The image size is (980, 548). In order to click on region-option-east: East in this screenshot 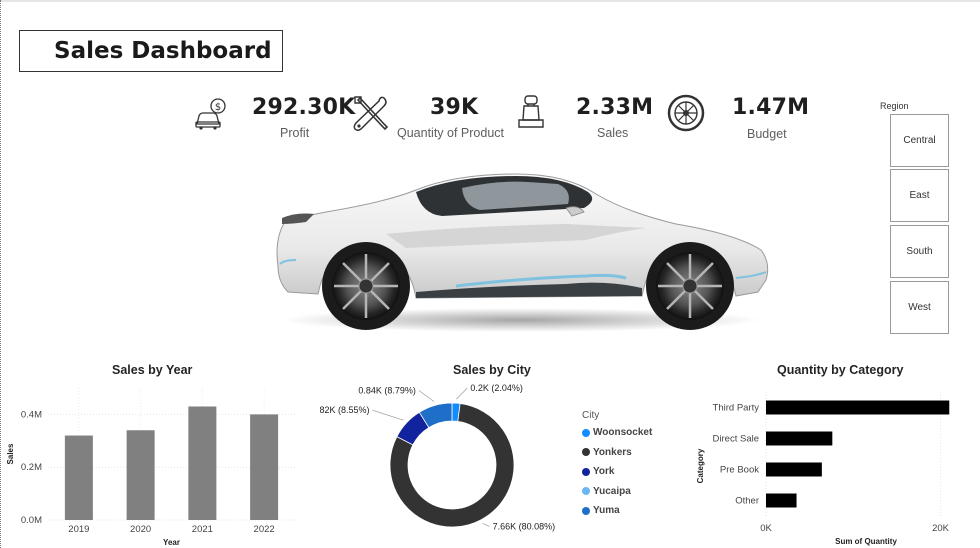, I will do `click(919, 195)`.